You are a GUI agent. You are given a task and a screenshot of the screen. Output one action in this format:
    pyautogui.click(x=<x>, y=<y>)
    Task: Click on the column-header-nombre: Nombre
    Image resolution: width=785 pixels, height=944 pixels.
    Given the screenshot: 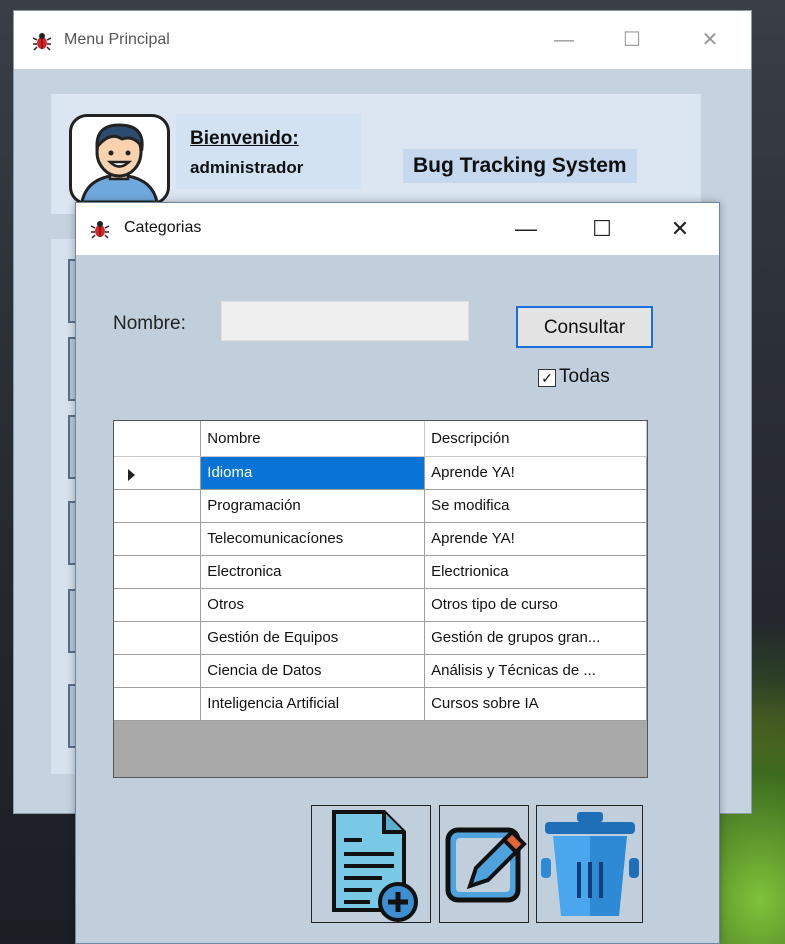 What is the action you would take?
    pyautogui.click(x=313, y=439)
    